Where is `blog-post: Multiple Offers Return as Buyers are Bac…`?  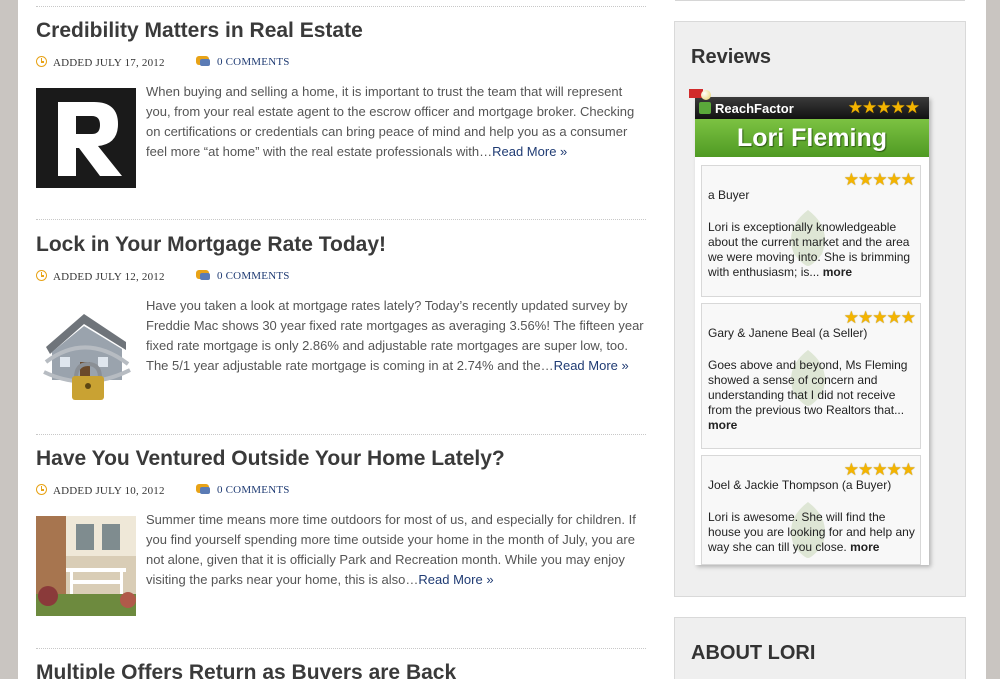 blog-post: Multiple Offers Return as Buyers are Bac… is located at coordinates (341, 669).